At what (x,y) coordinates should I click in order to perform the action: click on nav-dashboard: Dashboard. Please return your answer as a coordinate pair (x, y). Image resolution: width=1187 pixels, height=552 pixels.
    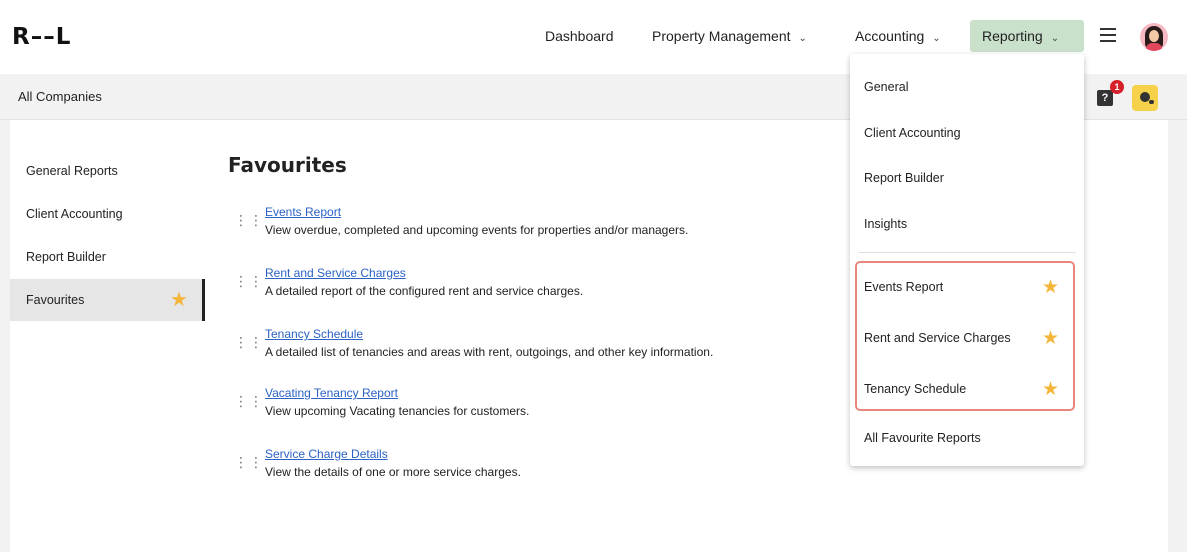
    Looking at the image, I should click on (579, 36).